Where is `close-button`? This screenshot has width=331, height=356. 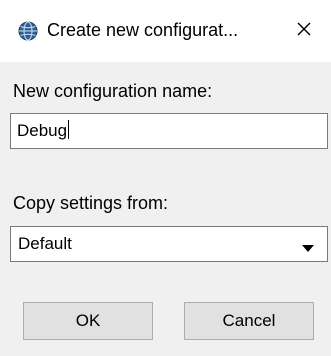
close-button is located at coordinates (304, 31).